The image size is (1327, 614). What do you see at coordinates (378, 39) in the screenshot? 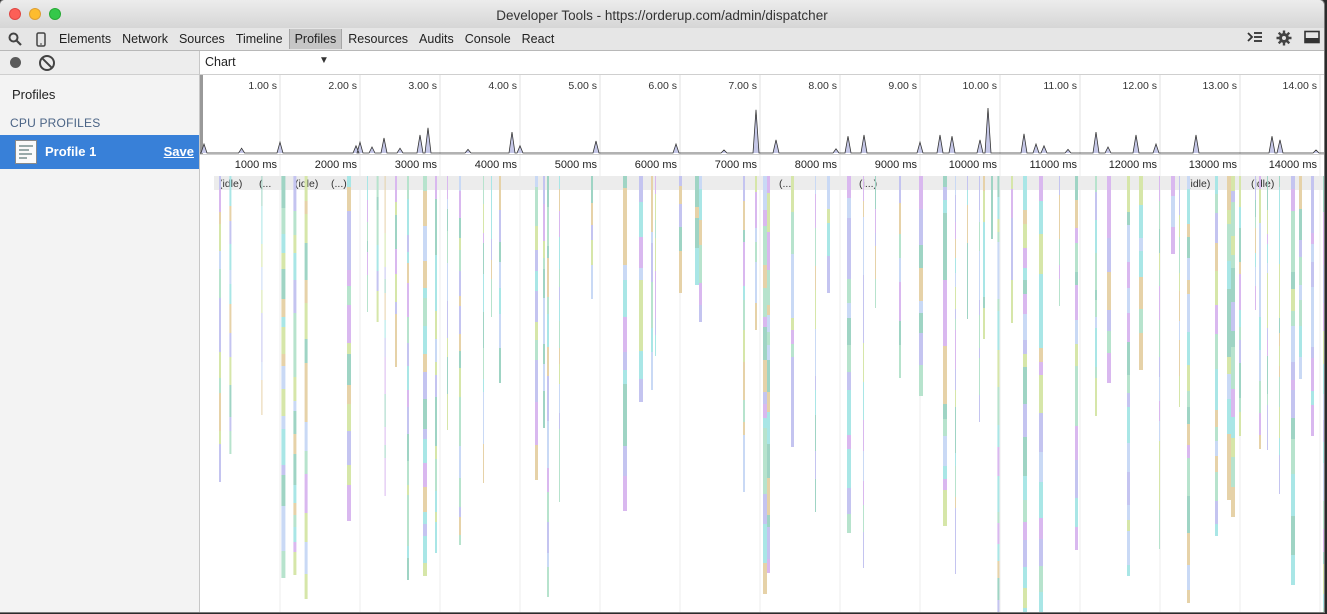
I see `tab-resources: Resources` at bounding box center [378, 39].